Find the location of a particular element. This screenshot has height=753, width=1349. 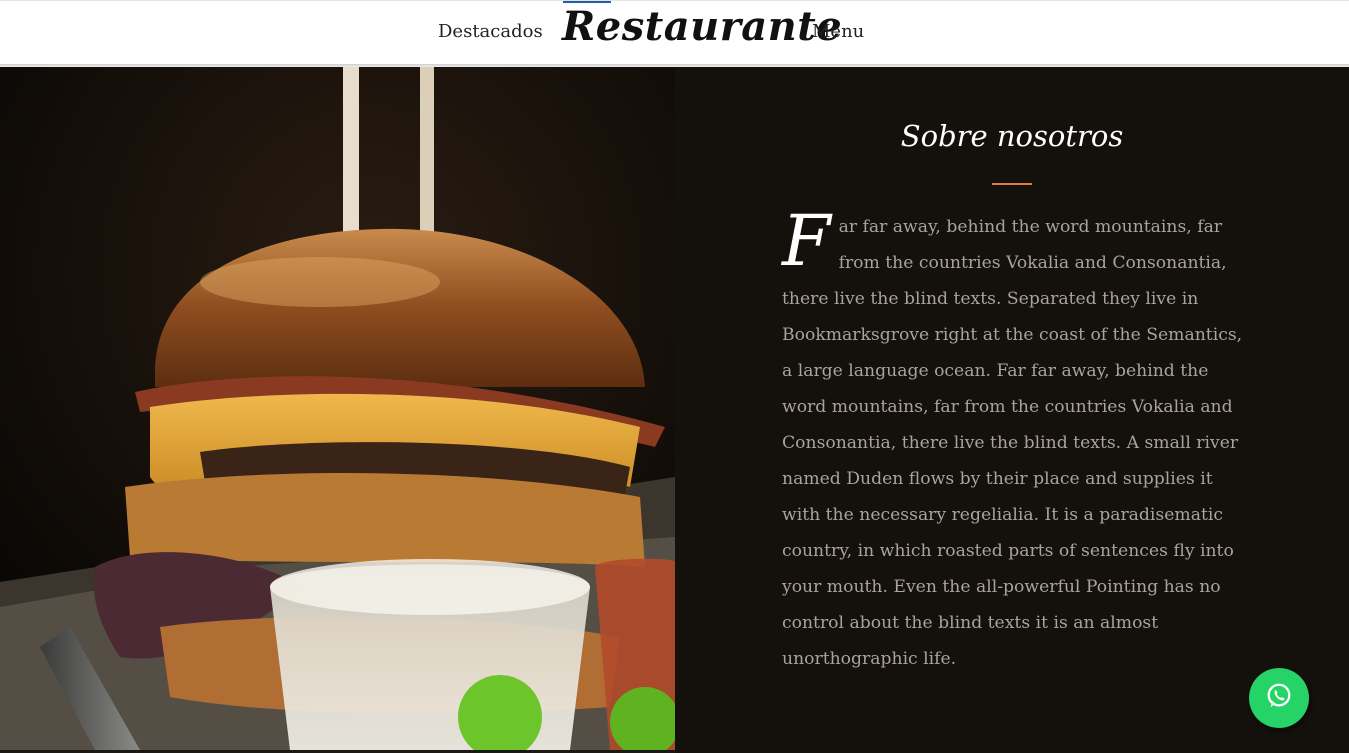

nav-link-destacados: Destacados is located at coordinates (490, 31).